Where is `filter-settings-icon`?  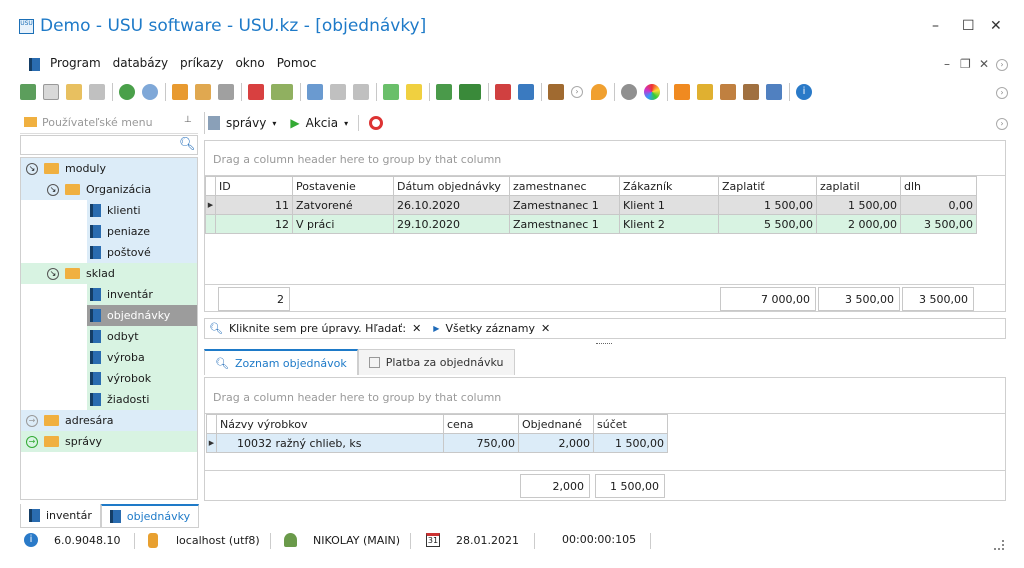 filter-settings-icon is located at coordinates (226, 92).